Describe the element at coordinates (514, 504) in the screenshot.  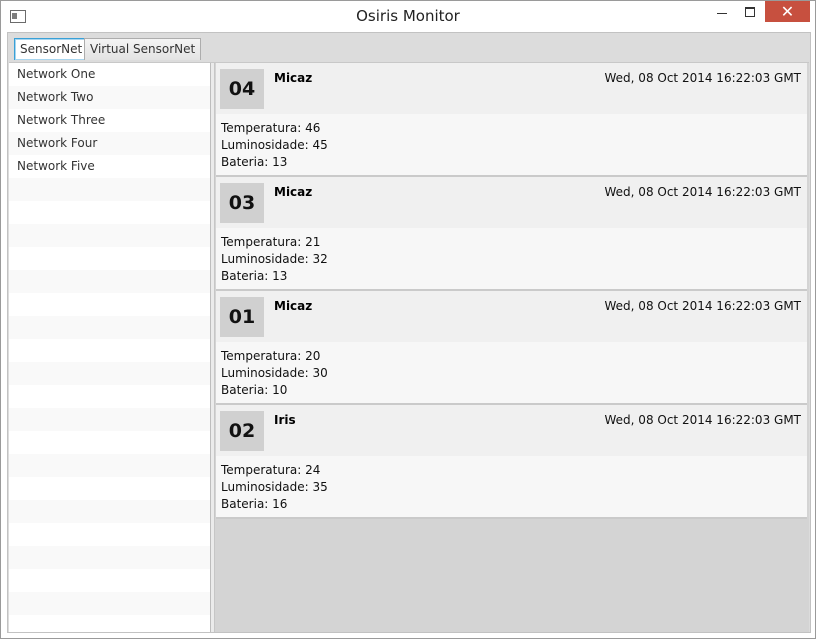
I see `battery-reading: Bateria: 16` at that location.